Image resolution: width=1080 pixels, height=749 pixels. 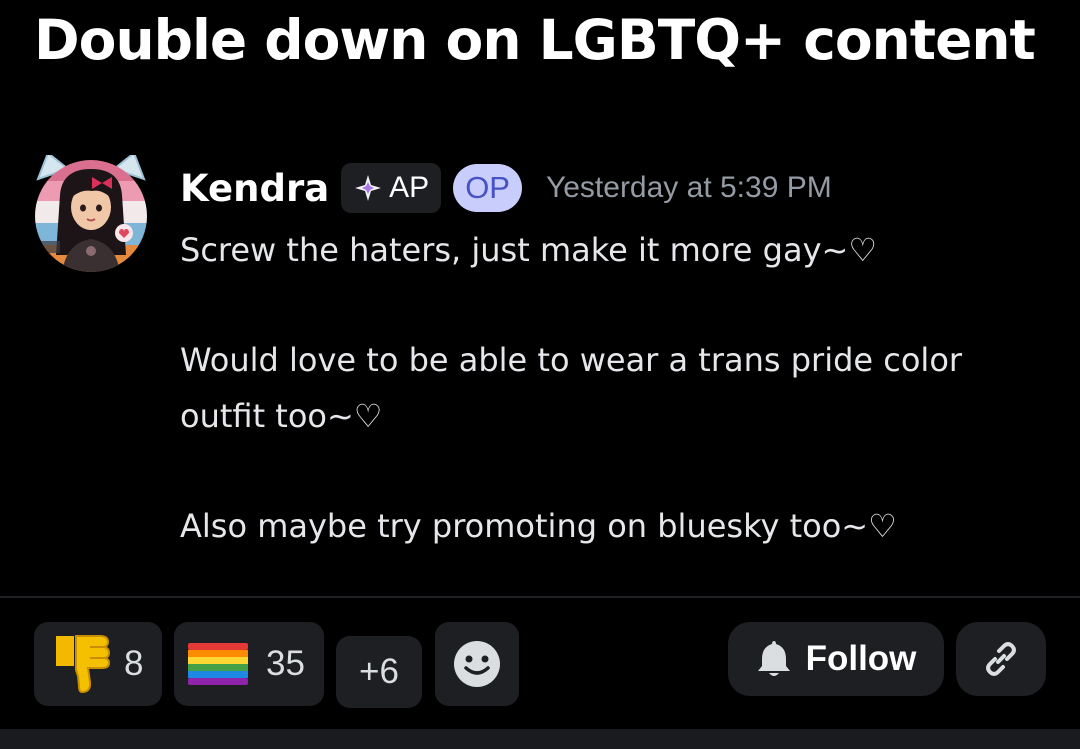 I want to click on follow-label: Follow, so click(x=861, y=658).